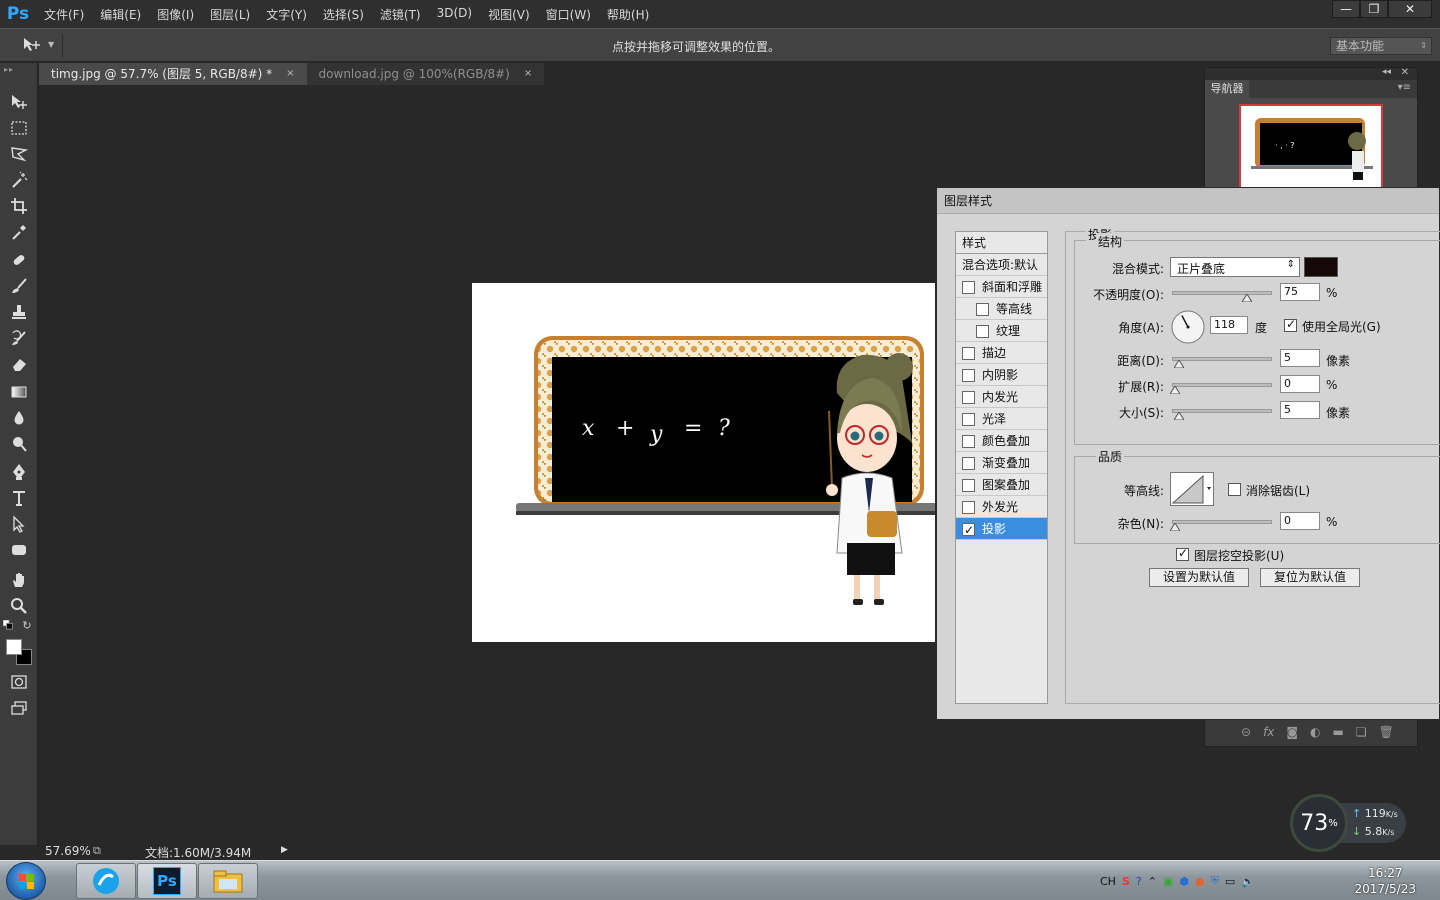 This screenshot has height=900, width=1440. I want to click on marquee-tool-icon, so click(19, 128).